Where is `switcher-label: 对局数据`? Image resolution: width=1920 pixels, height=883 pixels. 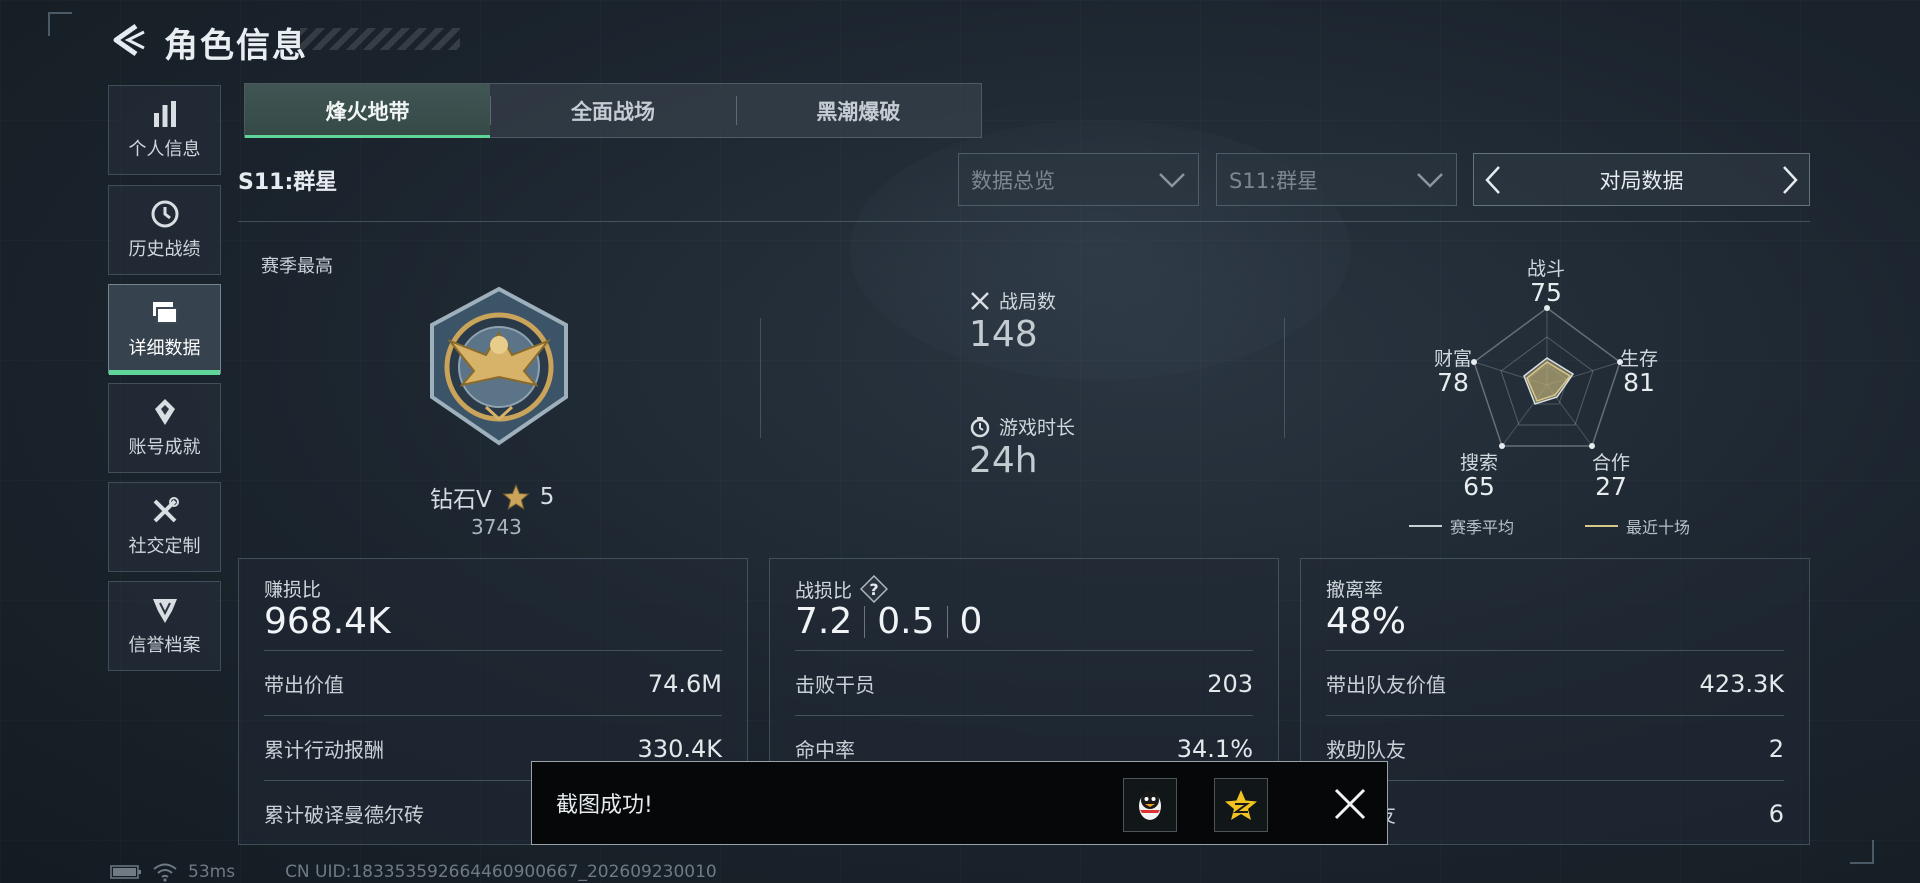 switcher-label: 对局数据 is located at coordinates (1641, 180).